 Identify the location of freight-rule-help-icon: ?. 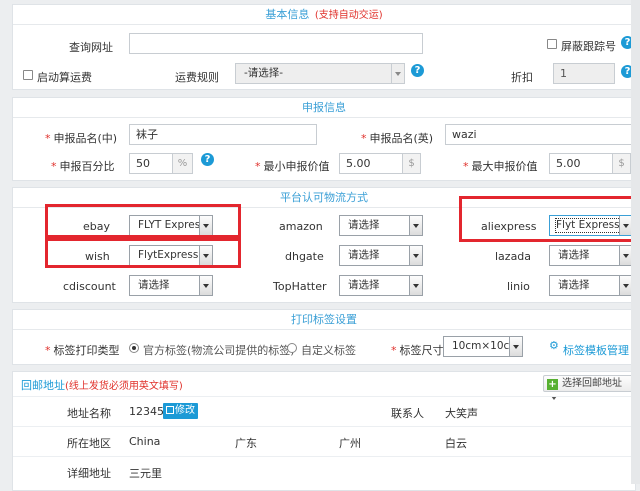
(417, 70).